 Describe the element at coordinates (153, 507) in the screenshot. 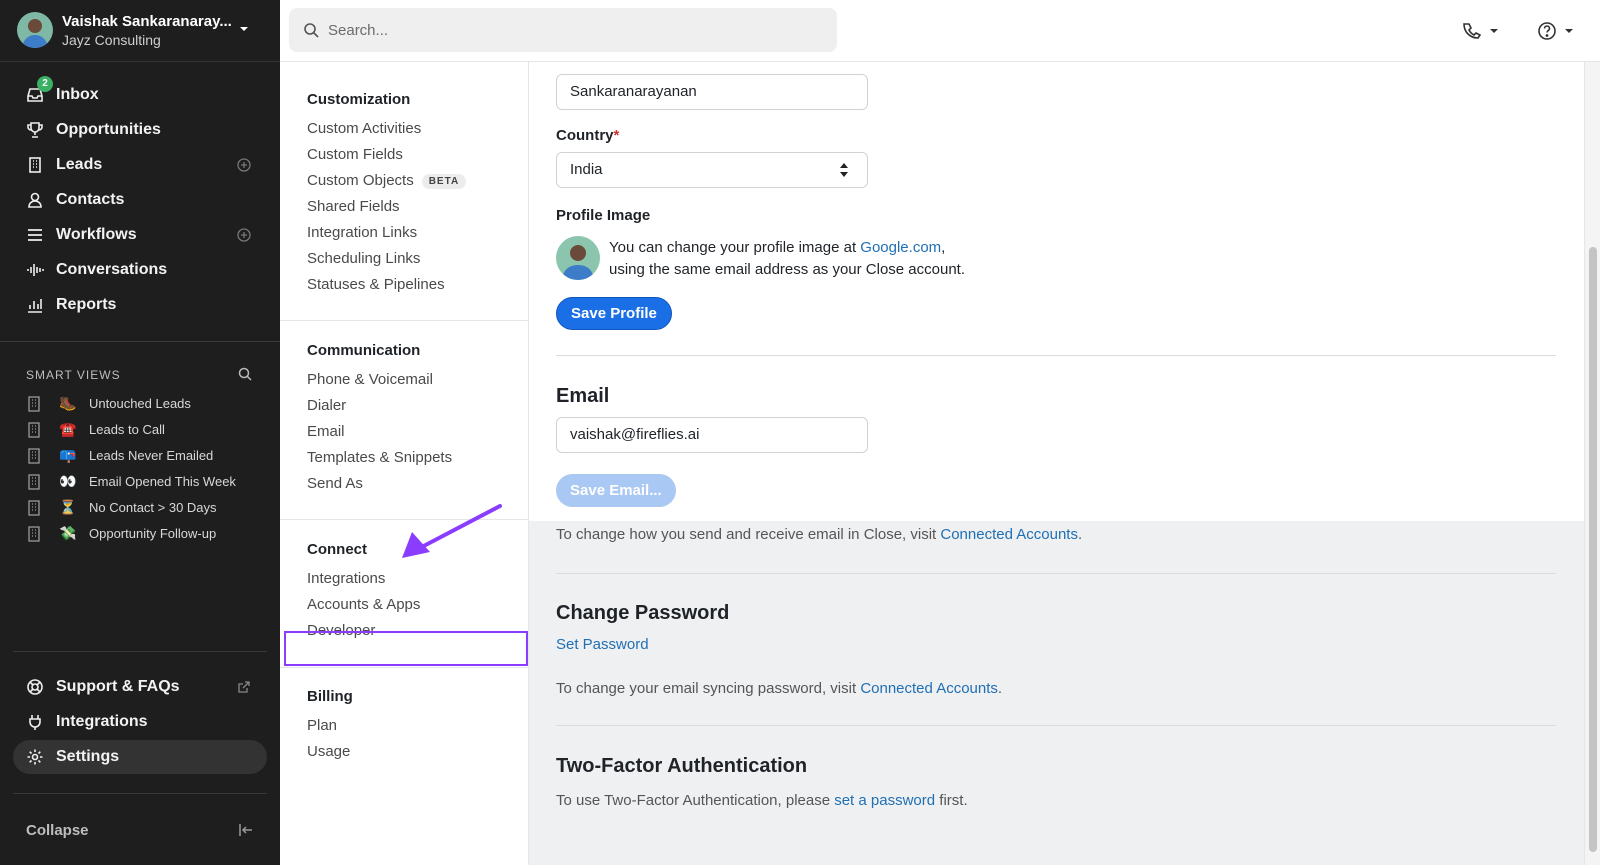

I see `smart-view-label: No Contact > 30 Days` at that location.